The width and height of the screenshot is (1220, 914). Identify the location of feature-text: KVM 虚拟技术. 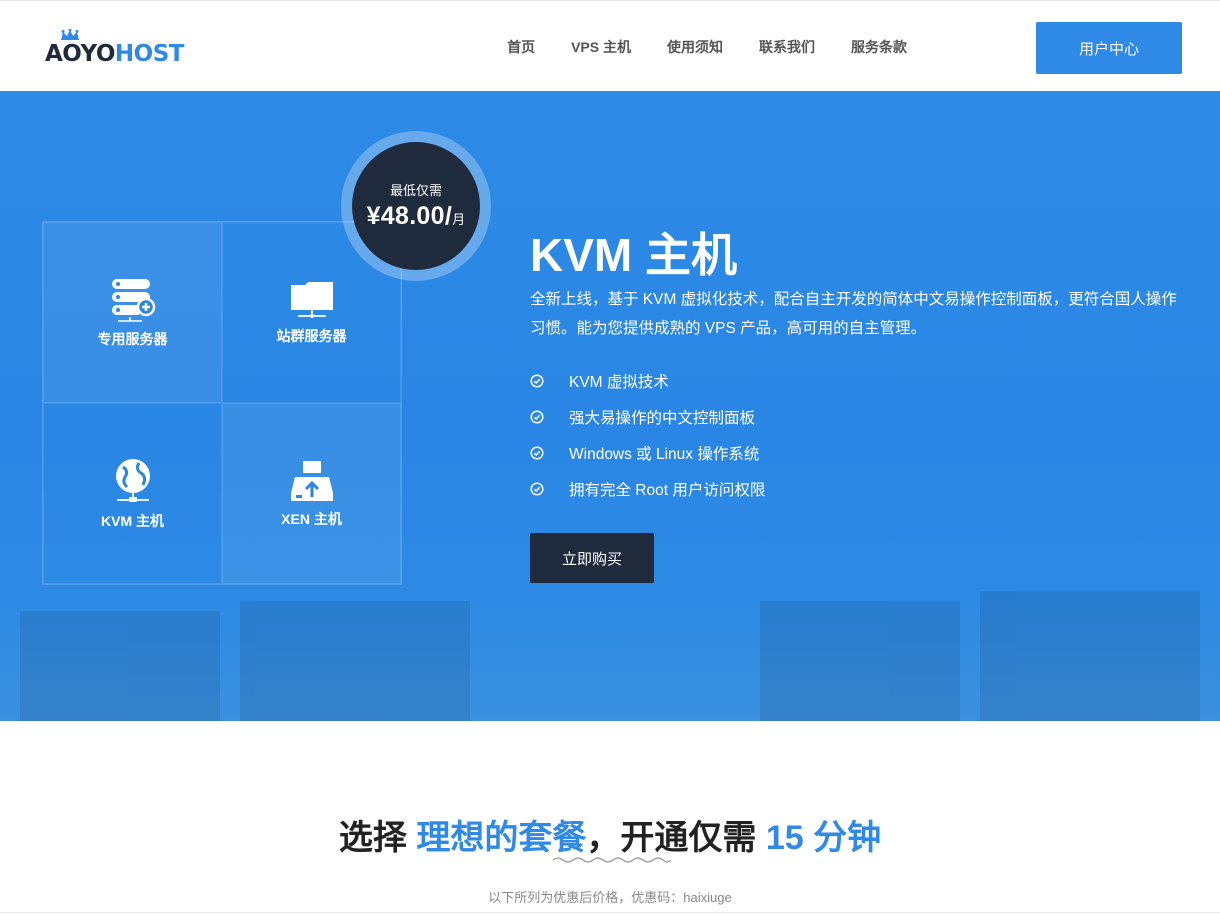
(619, 382).